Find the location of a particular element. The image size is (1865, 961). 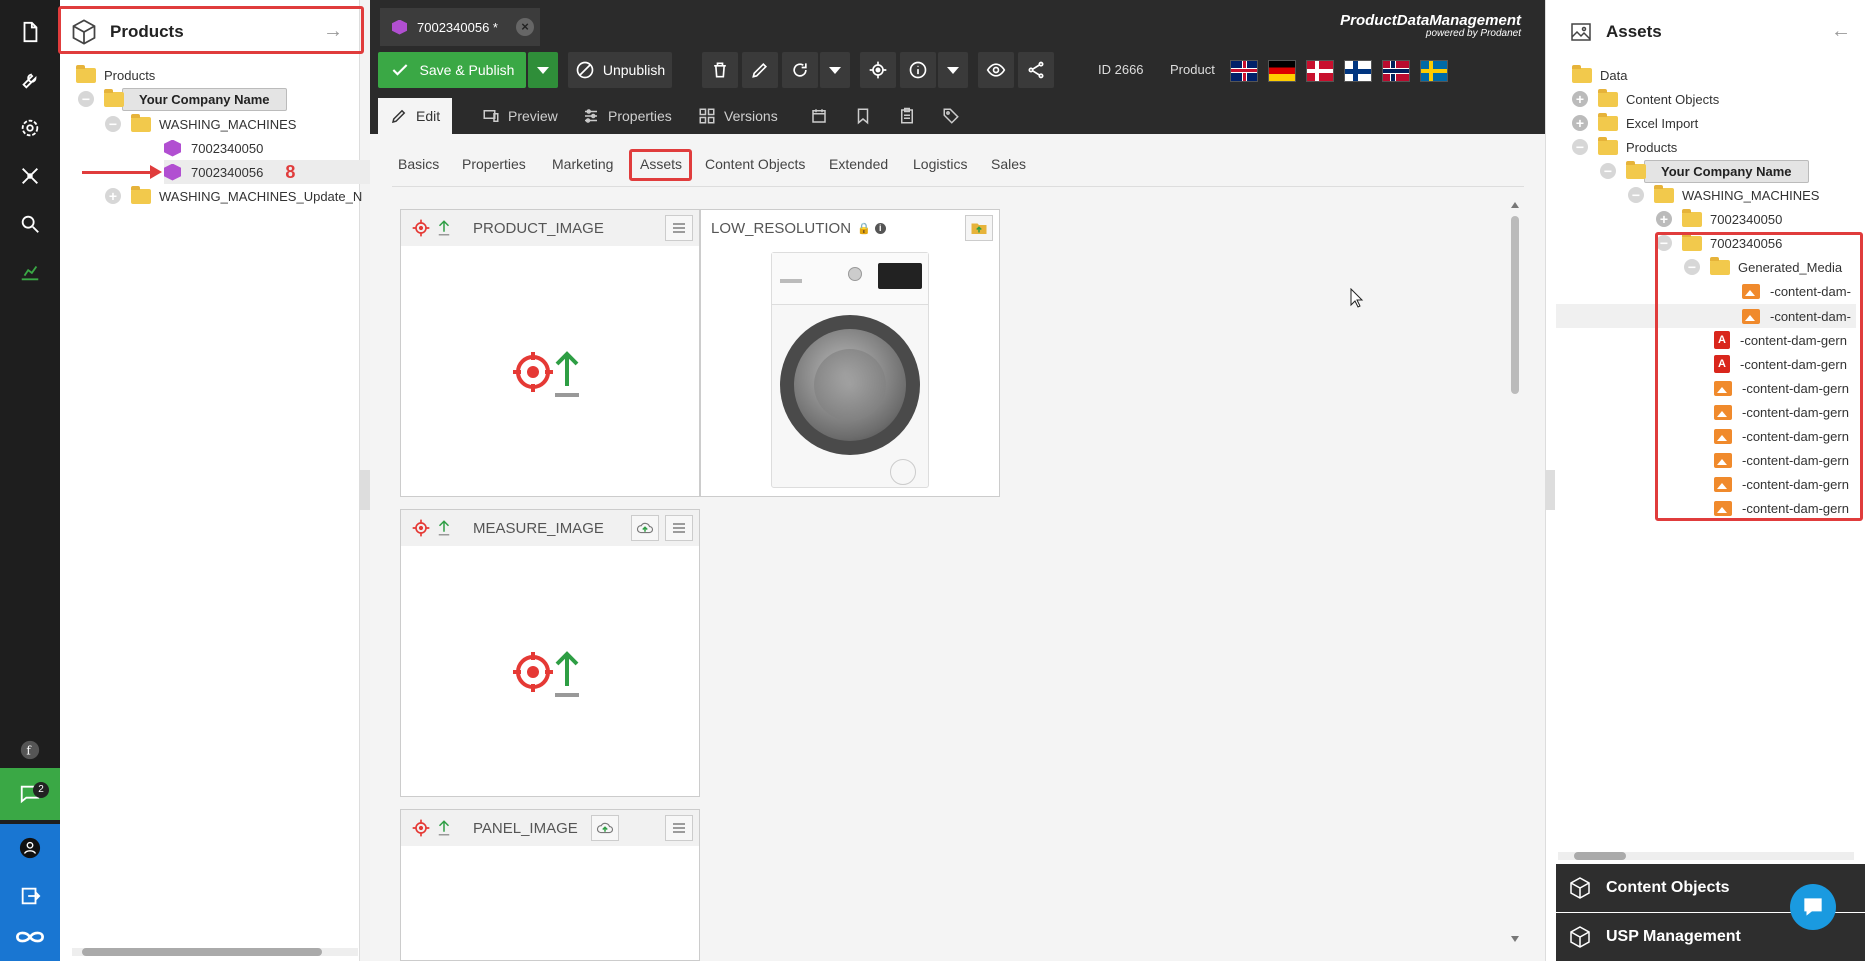

right-splitter-handle is located at coordinates (1550, 490).